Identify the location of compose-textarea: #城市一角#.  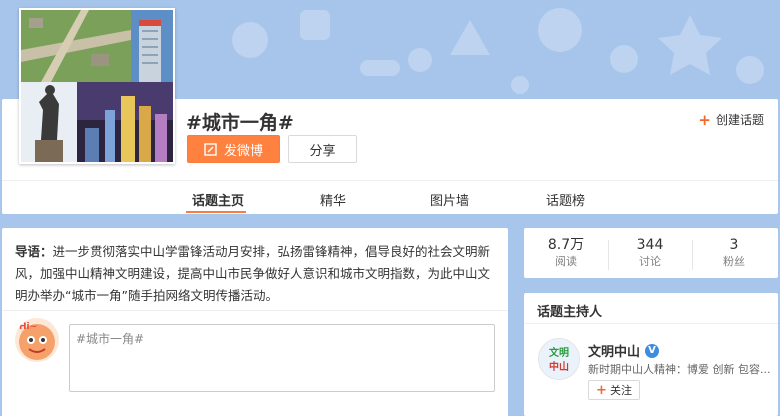
(282, 358).